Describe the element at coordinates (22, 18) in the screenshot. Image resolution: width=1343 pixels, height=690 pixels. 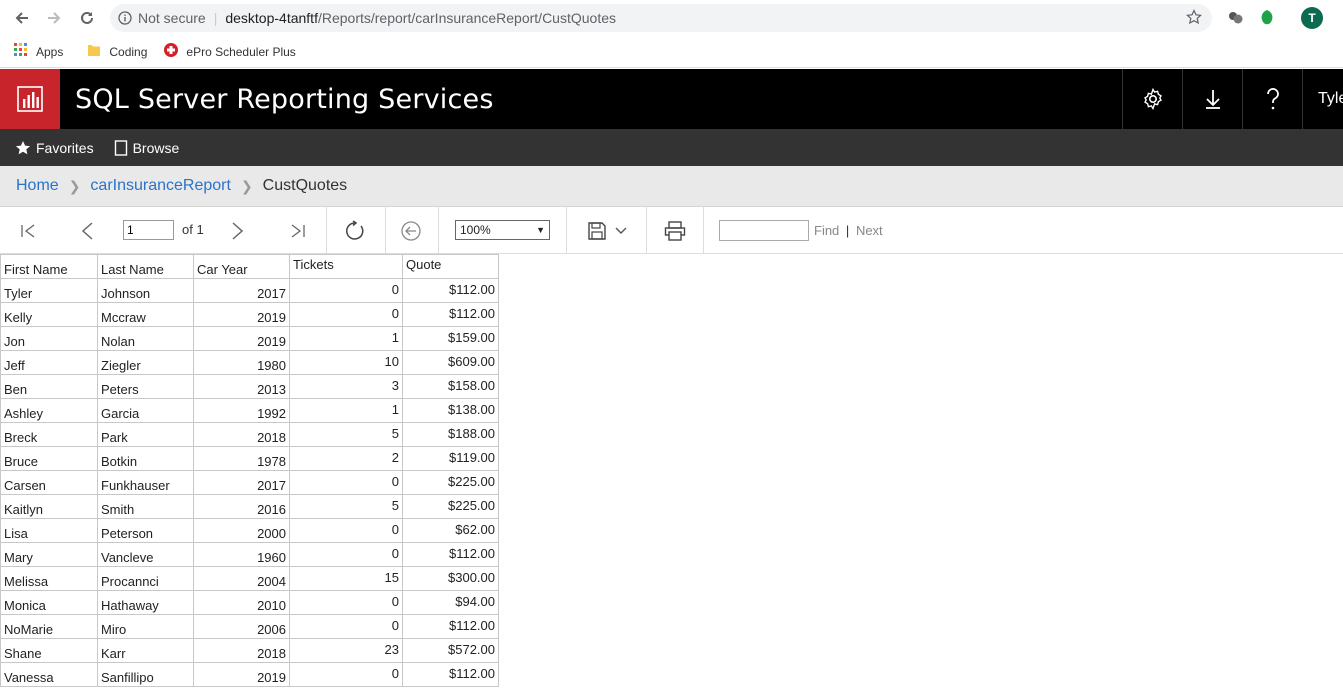
I see `back-icon` at that location.